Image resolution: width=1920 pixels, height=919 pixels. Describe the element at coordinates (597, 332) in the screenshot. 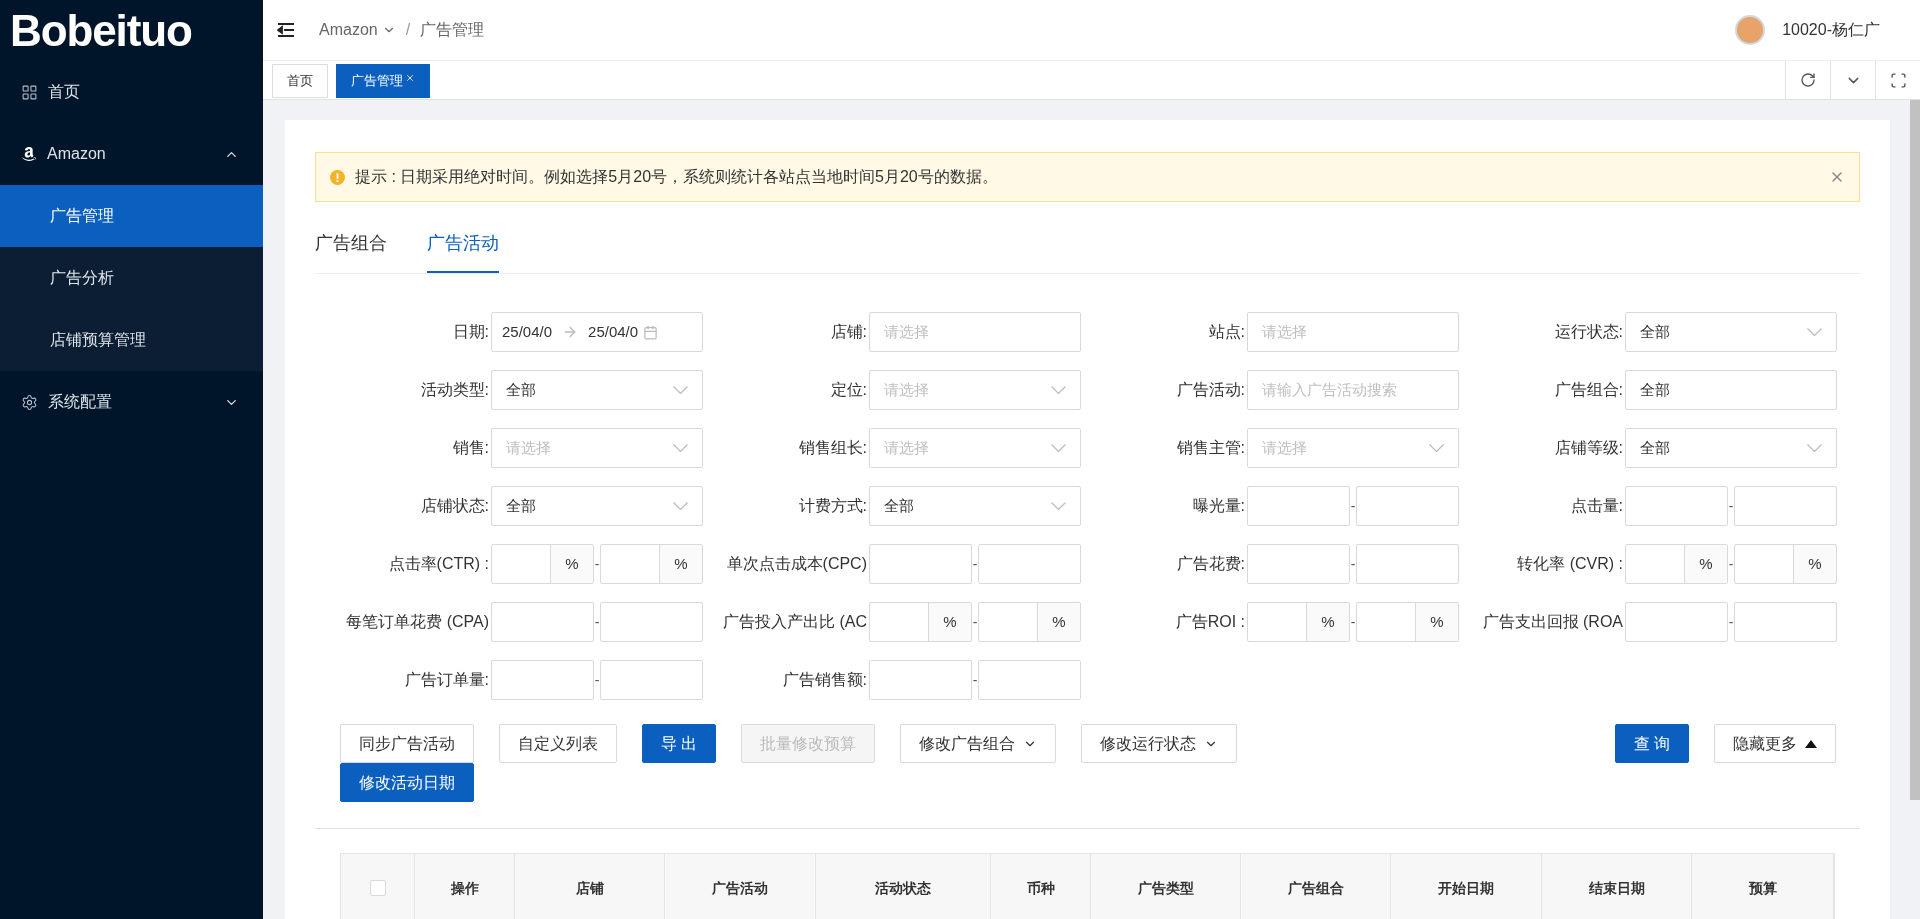

I see `date-range-field: 25/04/0 25/04/0` at that location.